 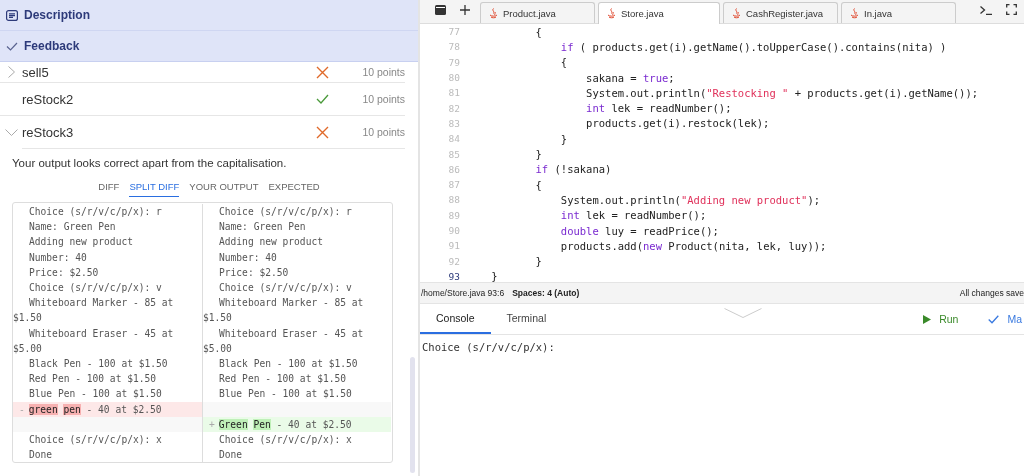 What do you see at coordinates (233, 424) in the screenshot?
I see `changed-word: Green` at bounding box center [233, 424].